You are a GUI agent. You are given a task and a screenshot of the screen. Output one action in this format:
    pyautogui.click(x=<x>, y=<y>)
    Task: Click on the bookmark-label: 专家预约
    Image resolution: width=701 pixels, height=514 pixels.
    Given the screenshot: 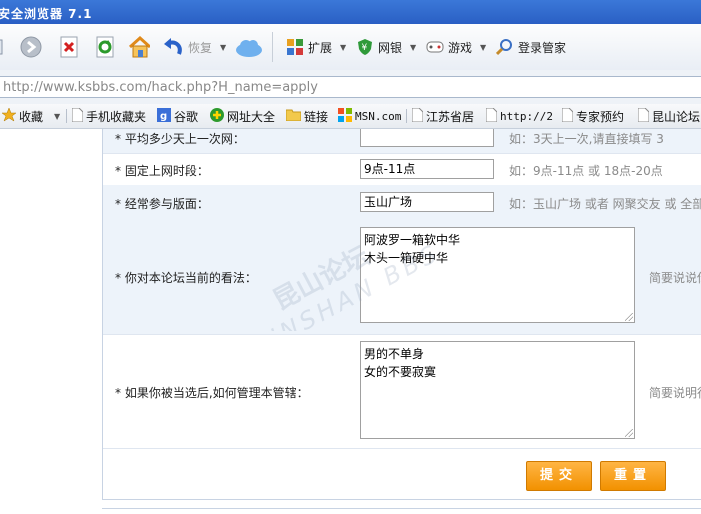 What is the action you would take?
    pyautogui.click(x=600, y=116)
    